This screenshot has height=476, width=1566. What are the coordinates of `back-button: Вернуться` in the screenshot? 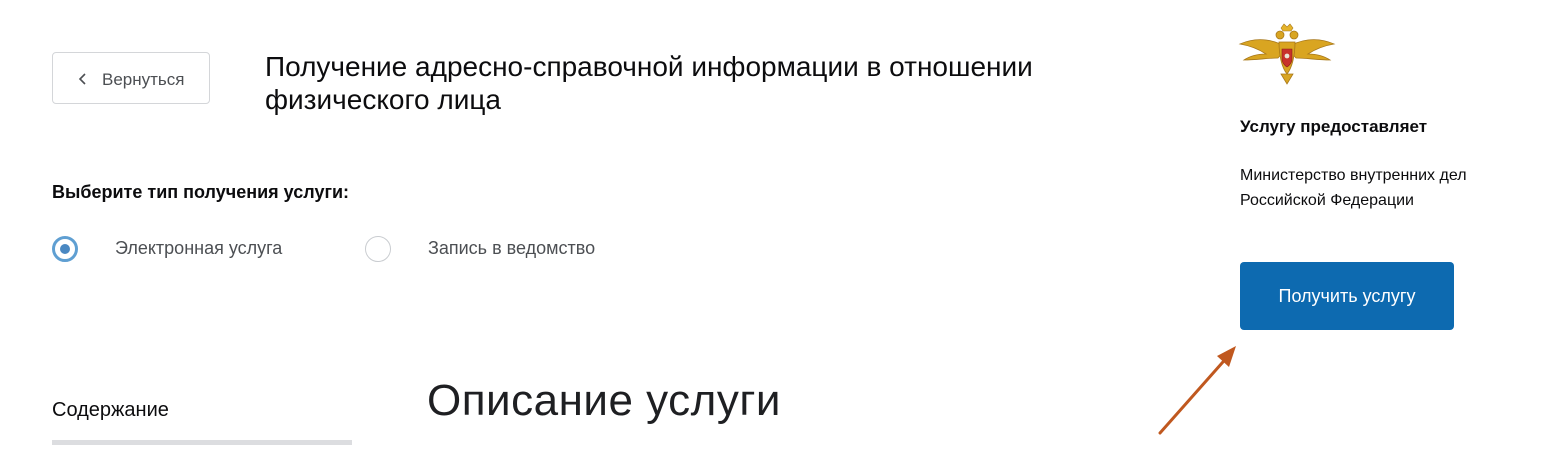 It's located at (131, 78).